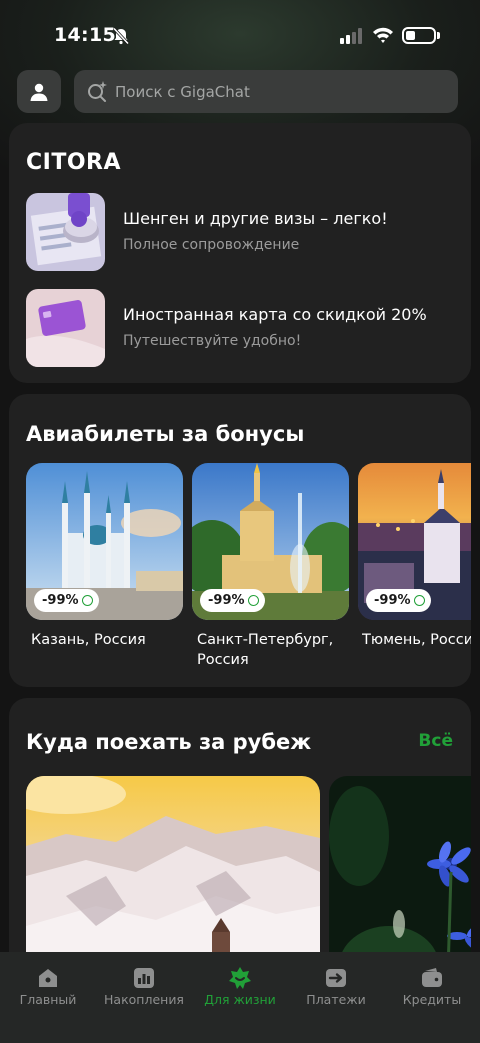 This screenshot has width=480, height=1043. Describe the element at coordinates (169, 742) in the screenshot. I see `abroad-title: Куда поехать за рубеж` at that location.